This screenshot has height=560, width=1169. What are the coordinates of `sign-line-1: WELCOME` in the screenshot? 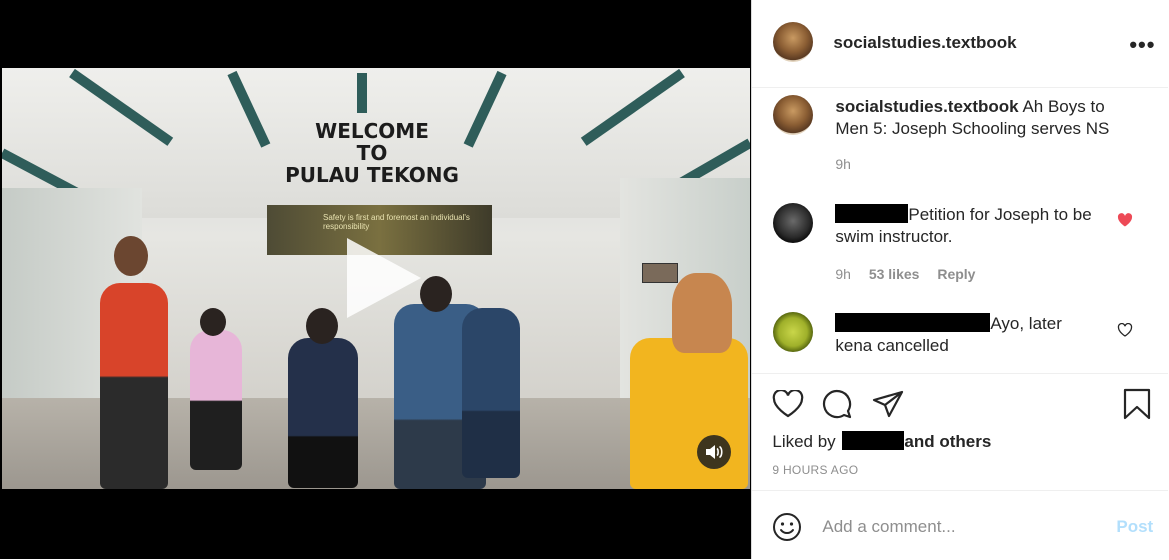 It's located at (372, 131).